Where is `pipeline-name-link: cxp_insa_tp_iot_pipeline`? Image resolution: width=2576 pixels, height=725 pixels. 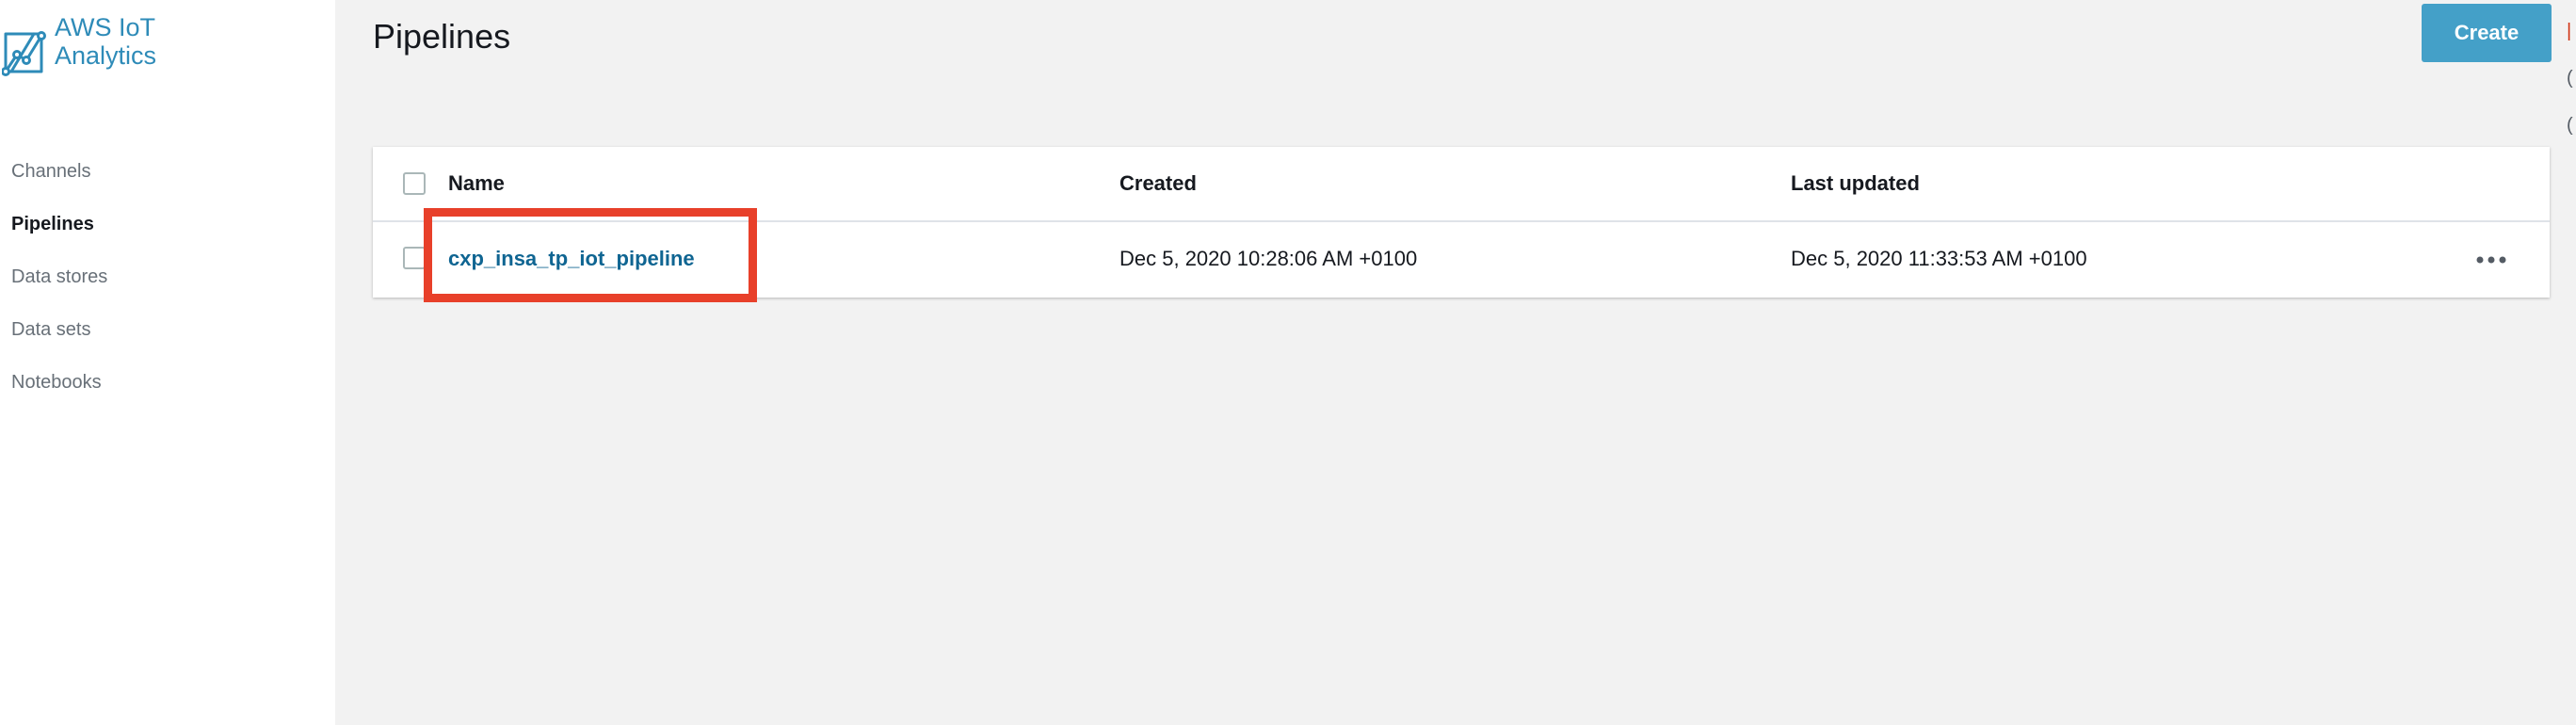 pipeline-name-link: cxp_insa_tp_iot_pipeline is located at coordinates (571, 258).